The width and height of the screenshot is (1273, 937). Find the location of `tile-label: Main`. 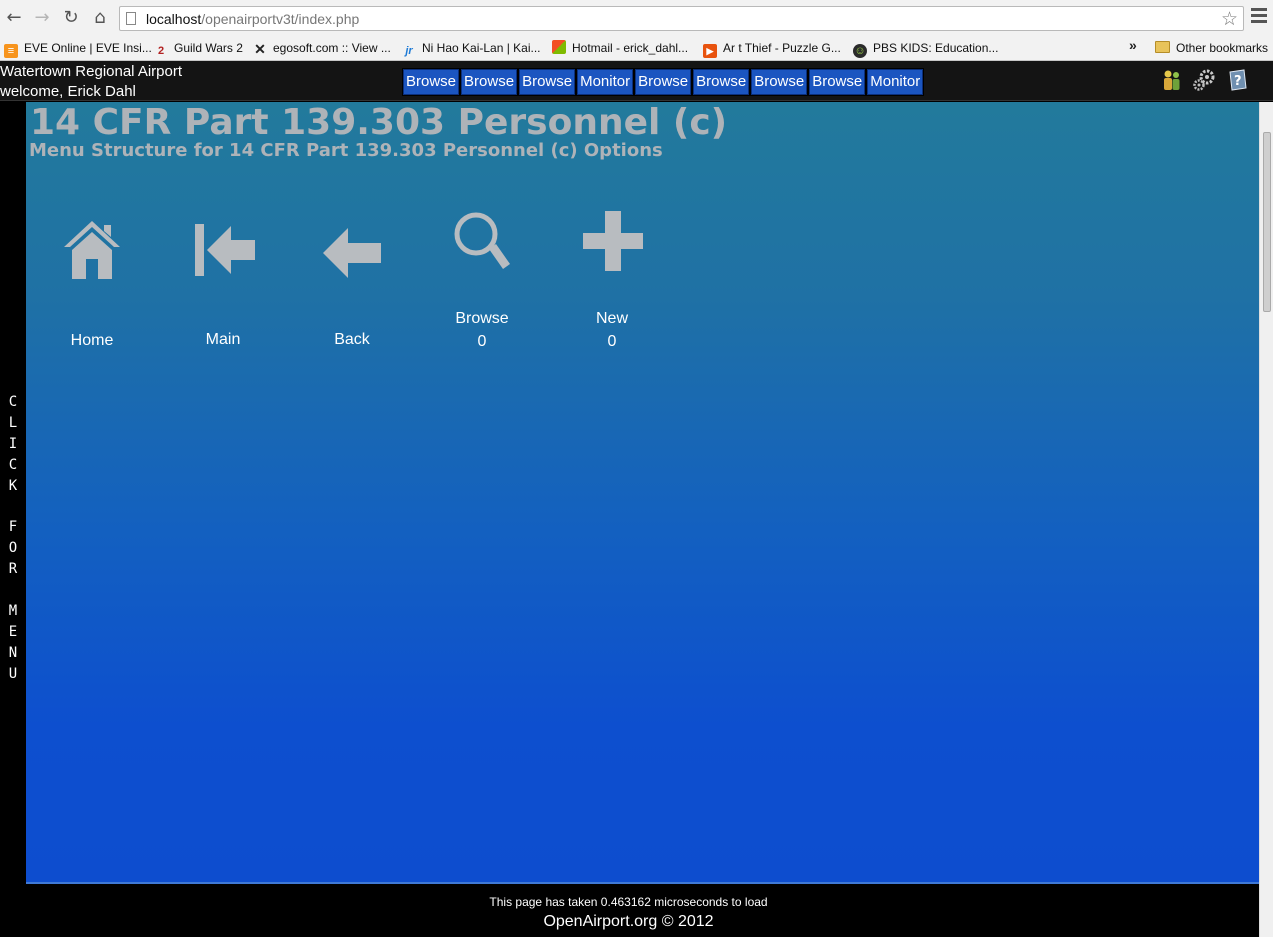

tile-label: Main is located at coordinates (223, 339).